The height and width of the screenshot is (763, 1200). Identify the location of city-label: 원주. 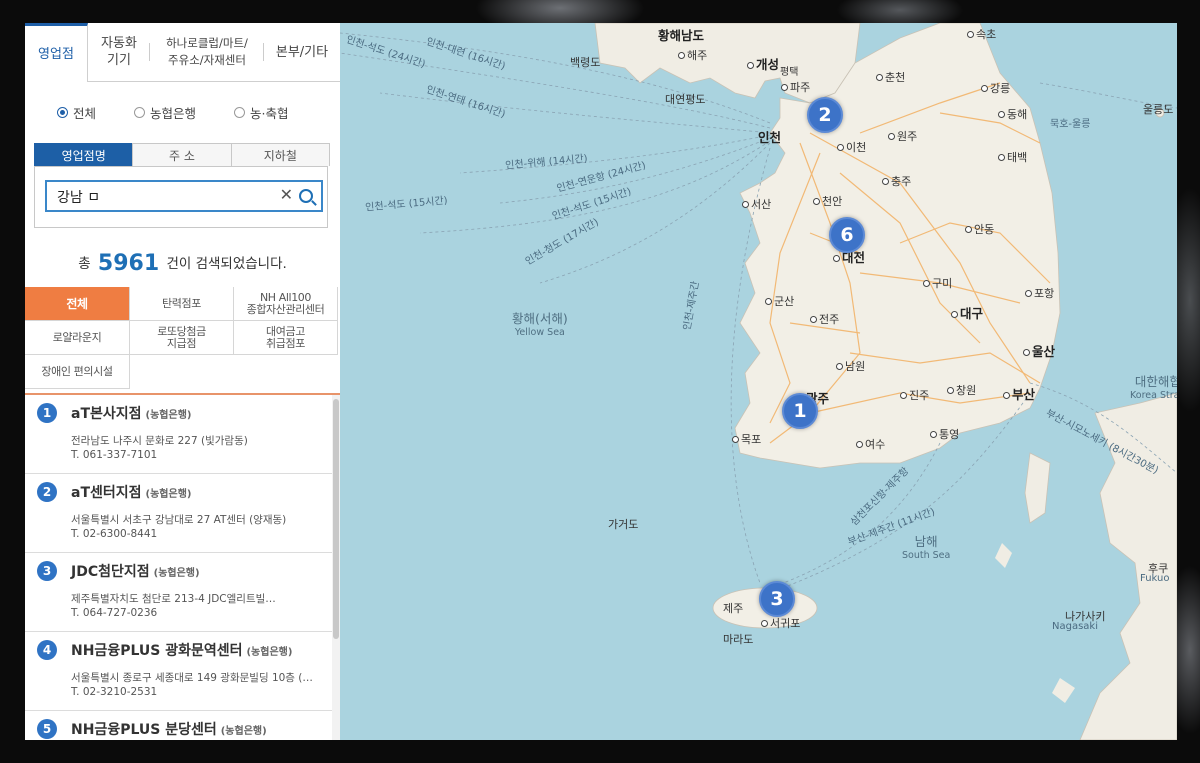
(902, 136).